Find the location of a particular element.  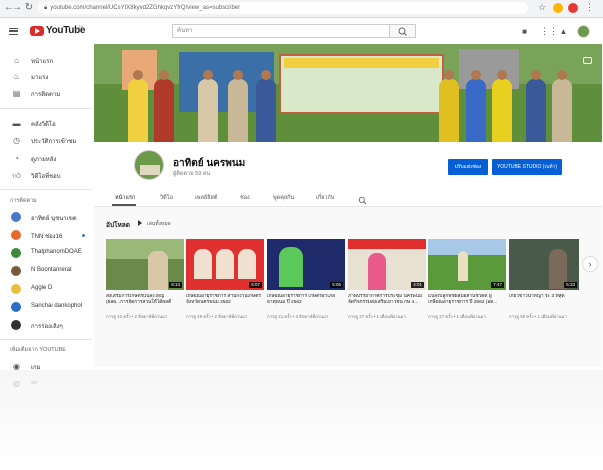

subscription-label: การร่องเลิงๆ is located at coordinates (47, 327).